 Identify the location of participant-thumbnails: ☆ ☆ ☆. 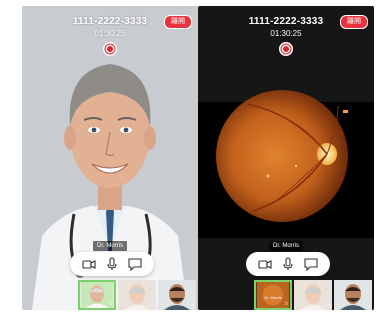
(110, 295).